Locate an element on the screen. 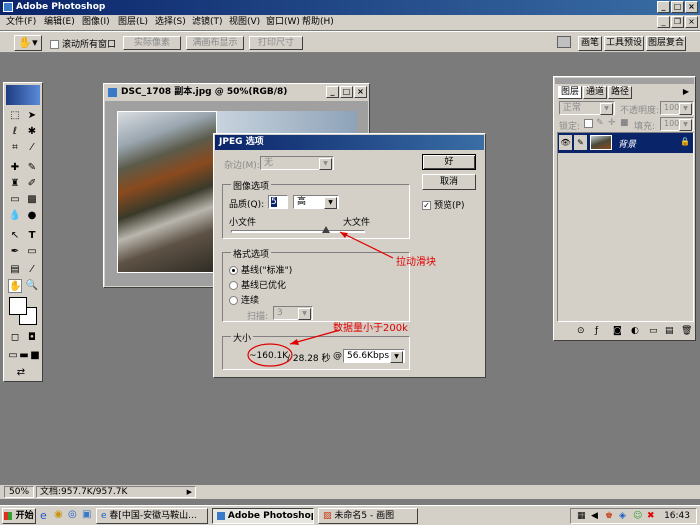  layer-visibility-eye-icon: 👁 is located at coordinates (565, 142).